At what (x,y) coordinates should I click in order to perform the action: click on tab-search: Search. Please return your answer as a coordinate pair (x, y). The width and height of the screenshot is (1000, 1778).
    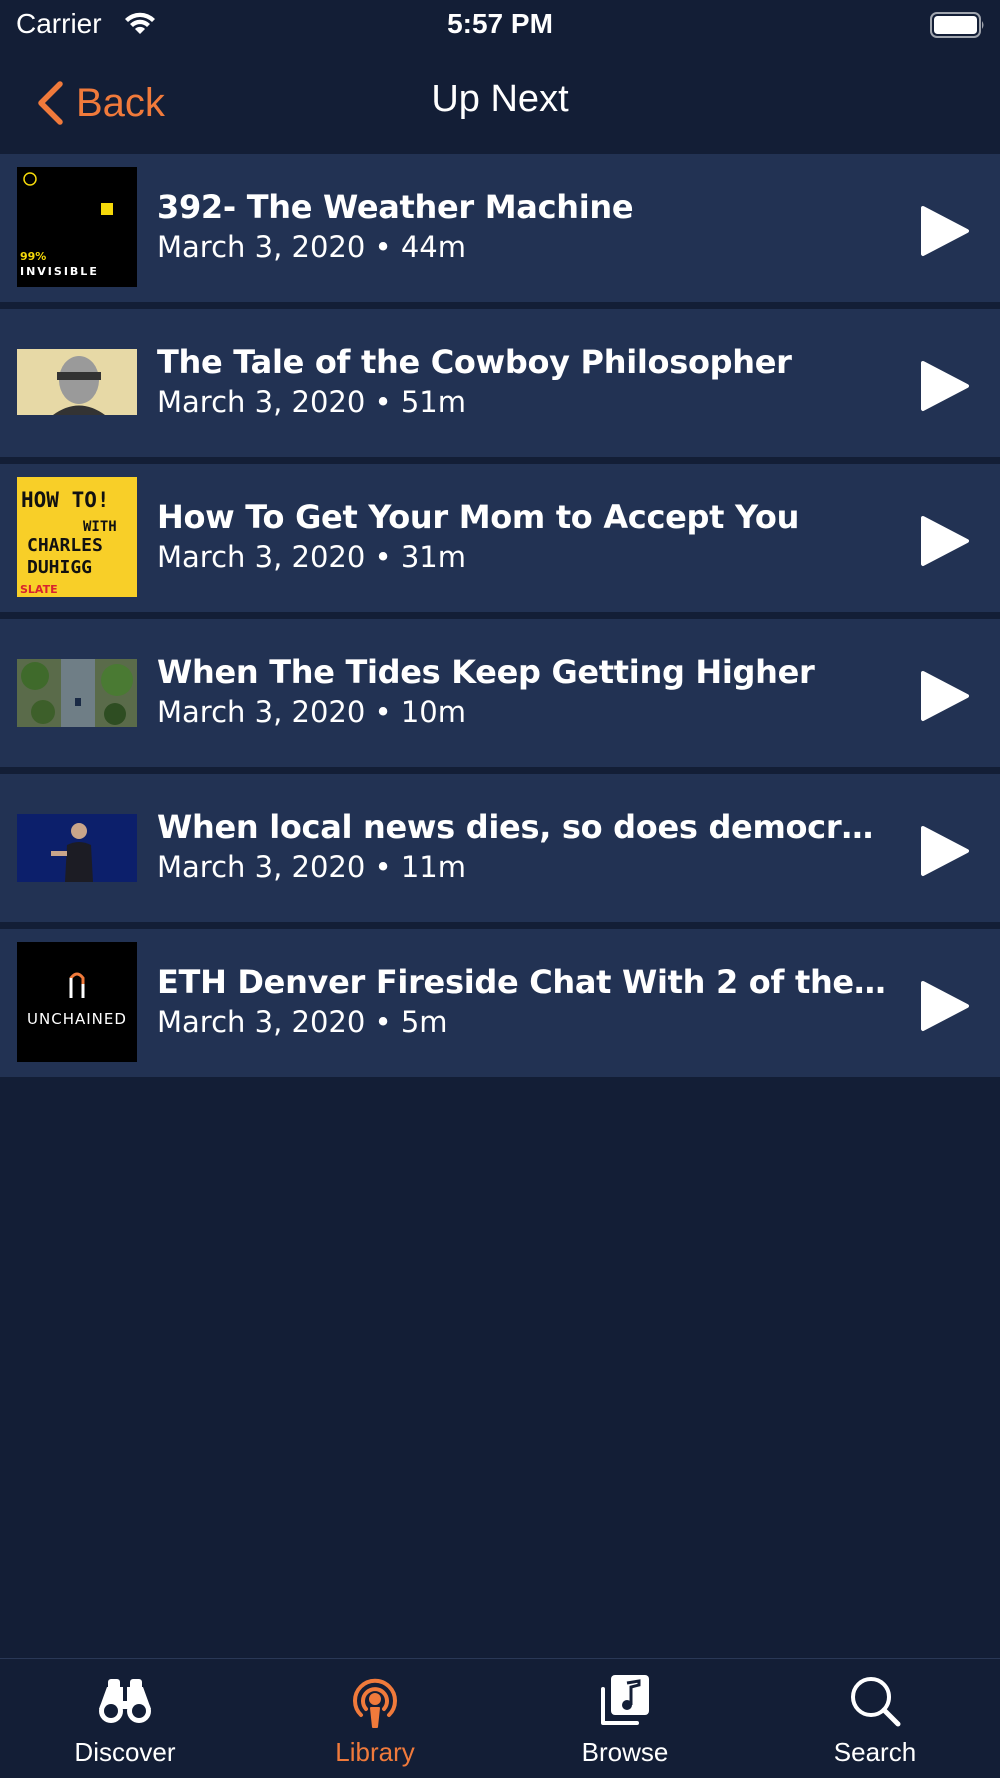
    Looking at the image, I should click on (875, 1718).